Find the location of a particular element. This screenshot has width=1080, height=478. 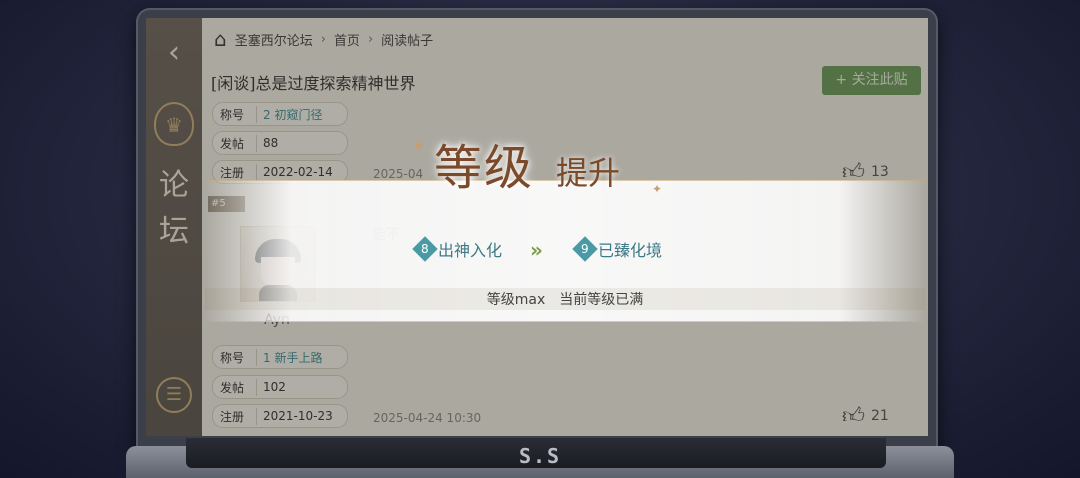

level-from-name: 出神入化 is located at coordinates (470, 250).